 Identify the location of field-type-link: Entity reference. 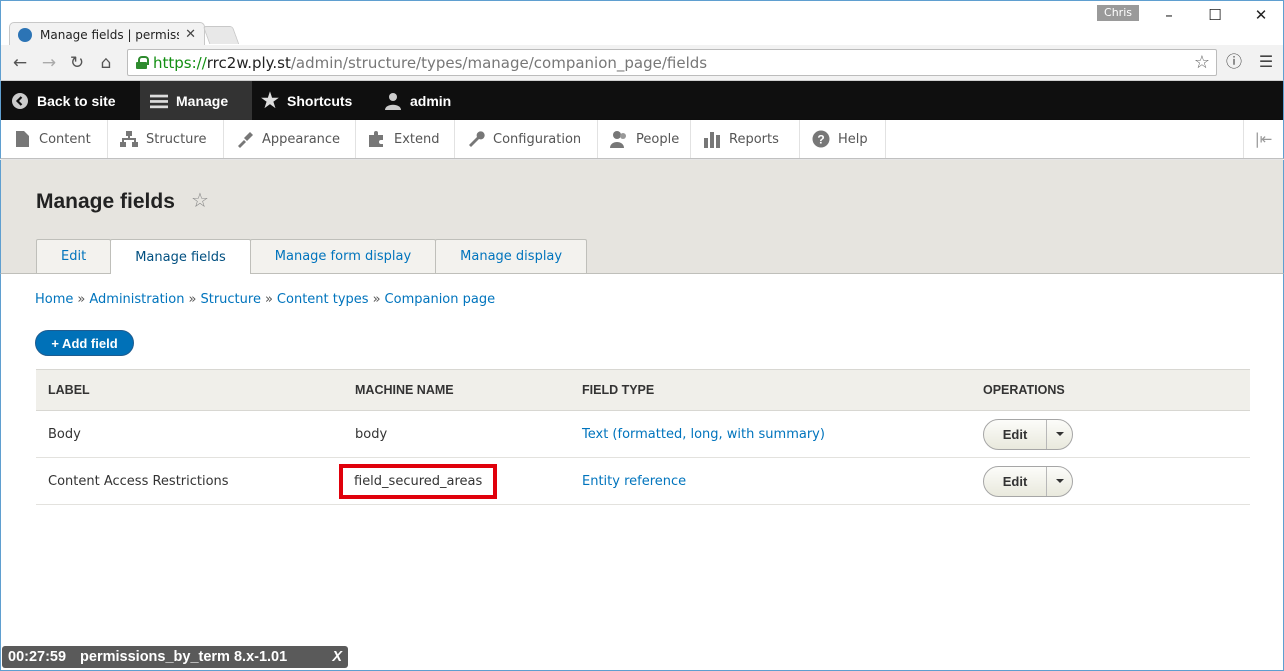
(634, 481).